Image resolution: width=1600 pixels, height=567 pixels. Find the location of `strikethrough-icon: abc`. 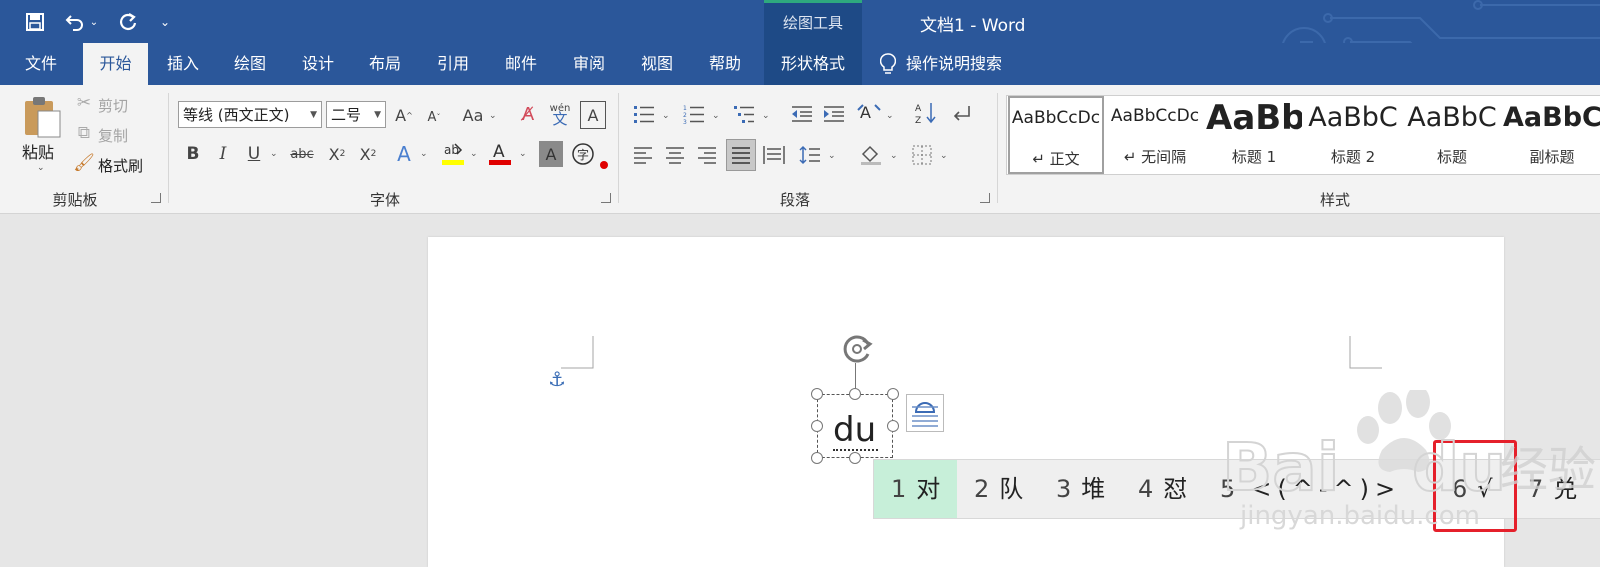

strikethrough-icon: abc is located at coordinates (302, 154).